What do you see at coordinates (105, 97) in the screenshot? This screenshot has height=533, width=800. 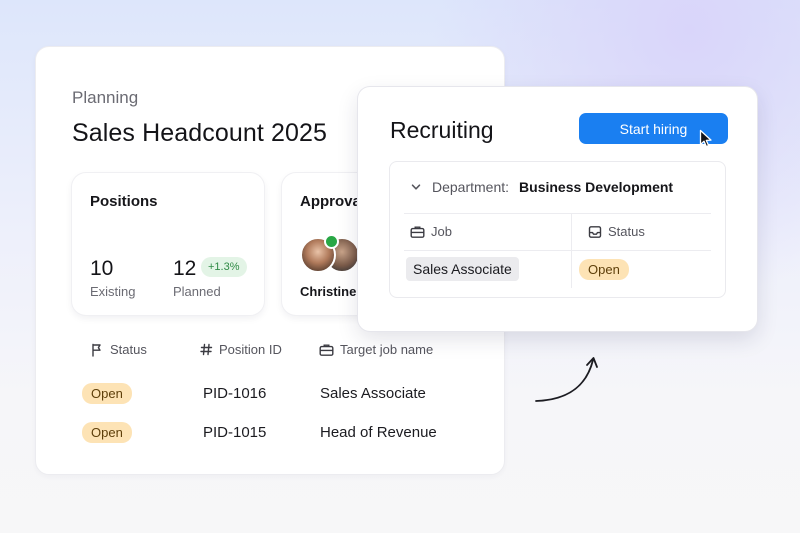 I see `planning-eyebrow: Planning` at bounding box center [105, 97].